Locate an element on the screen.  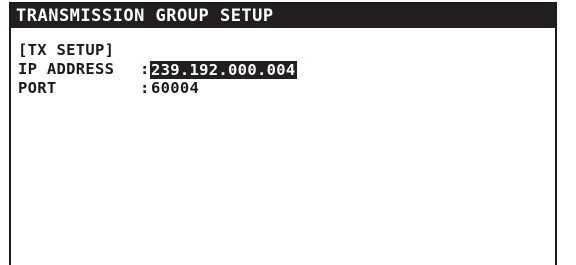
port-field: 60004 is located at coordinates (174, 88).